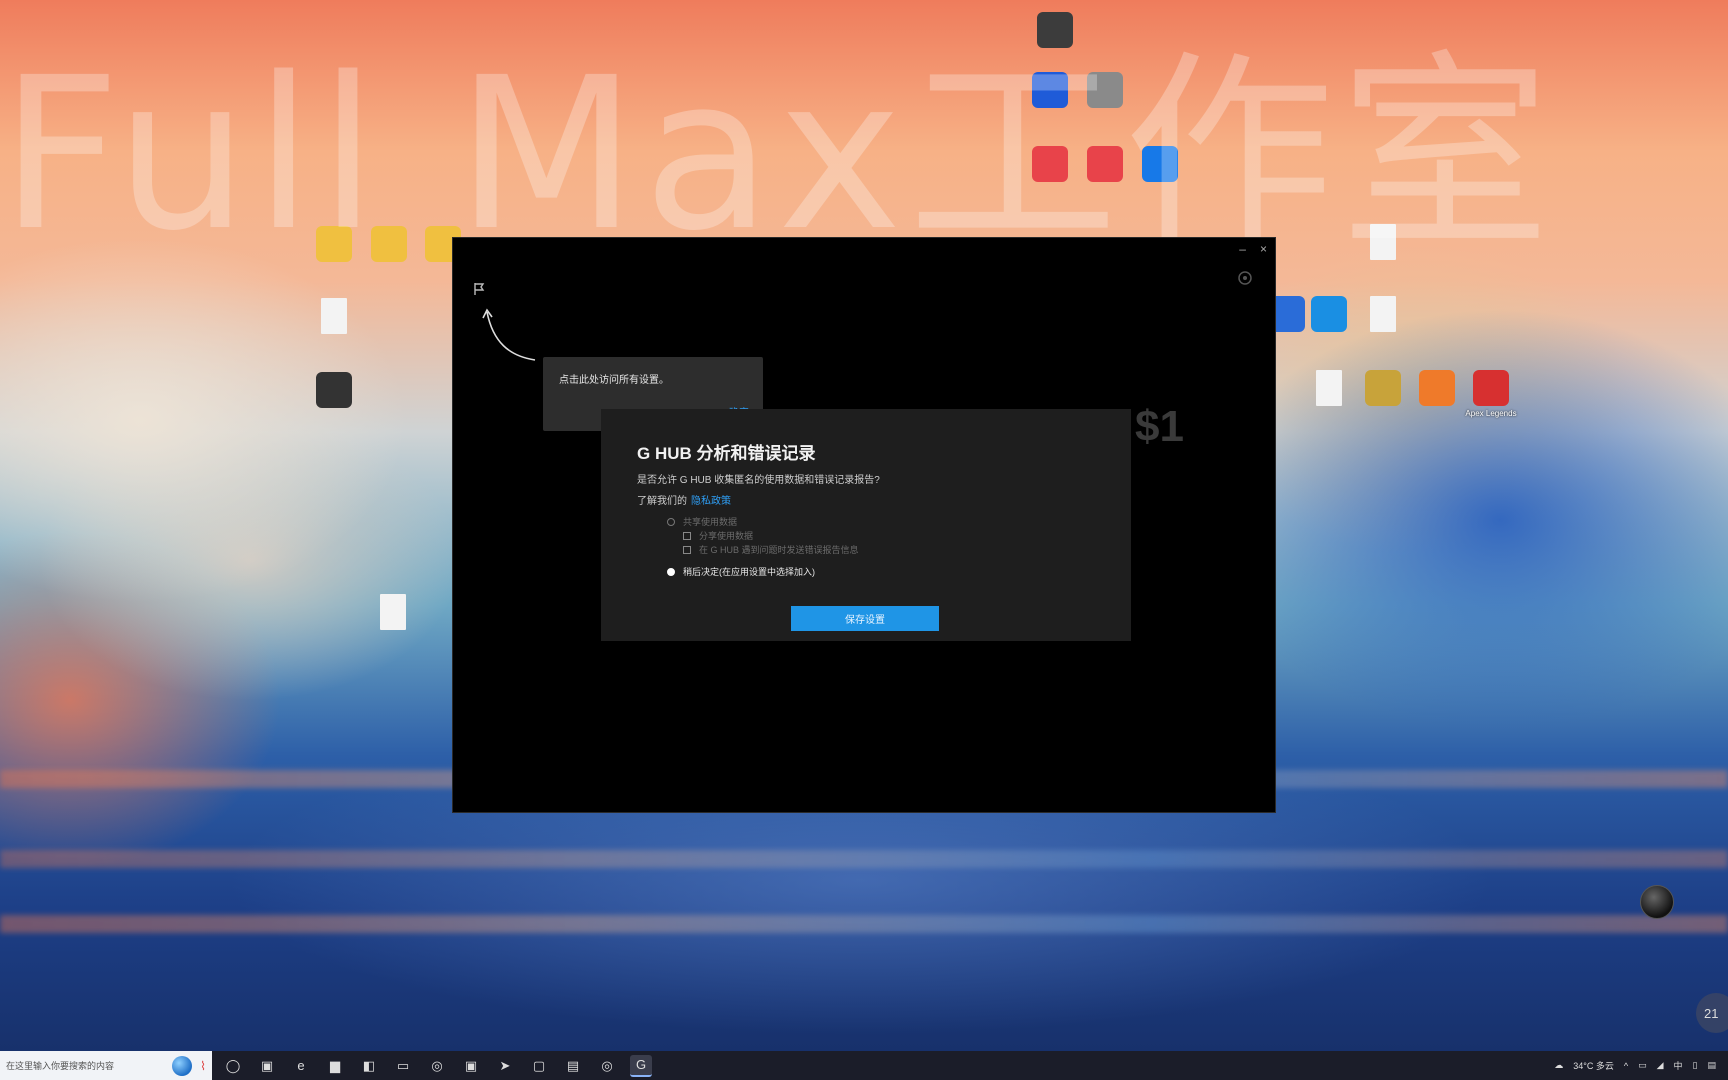 This screenshot has height=1080, width=1728. Describe the element at coordinates (614, 380) in the screenshot. I see `tooltip-message: 点击此处访问所有设置。` at that location.